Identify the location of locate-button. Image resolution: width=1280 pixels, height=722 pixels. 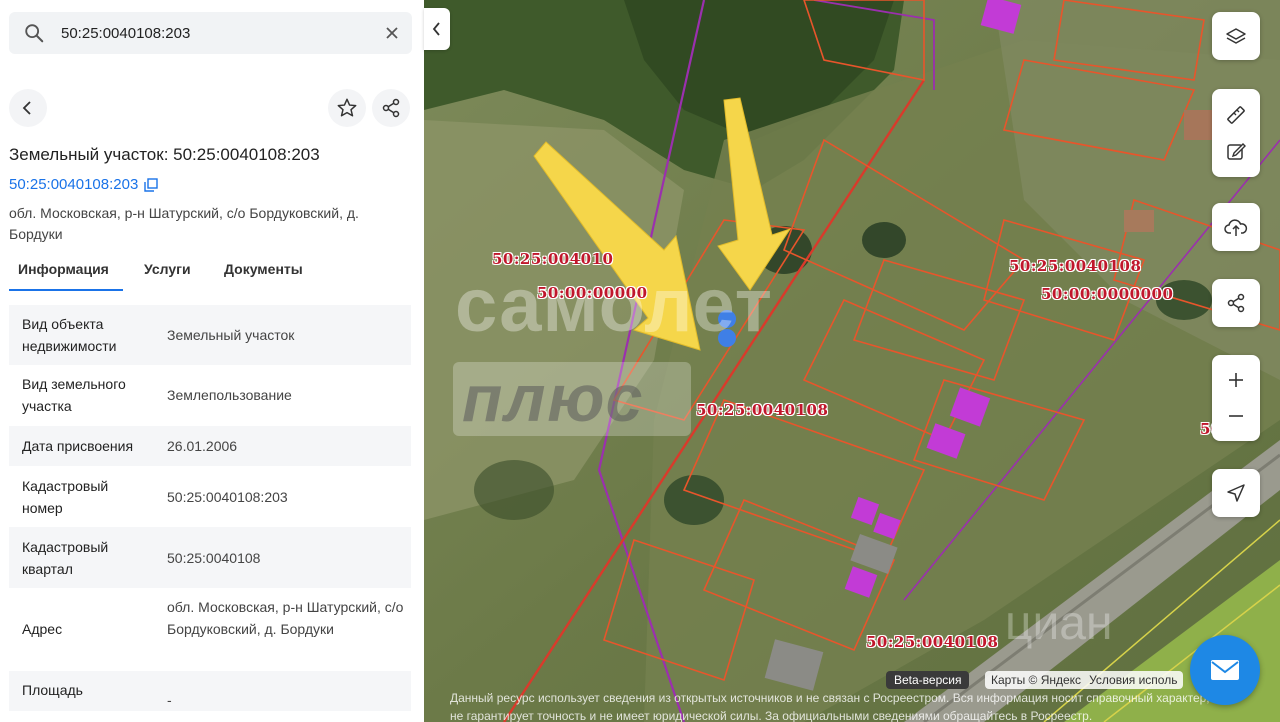
(1236, 493).